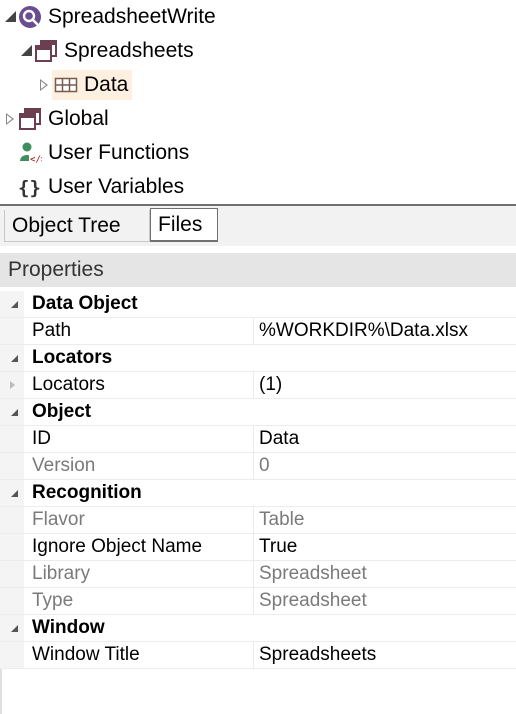  Describe the element at coordinates (258, 225) in the screenshot. I see `panel-tabs: Object Tree Files` at that location.